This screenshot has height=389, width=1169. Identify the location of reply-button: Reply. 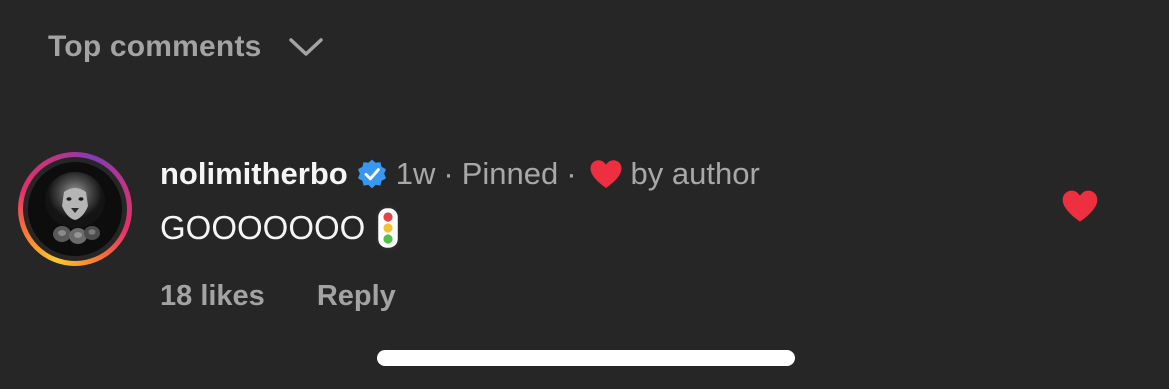
(356, 296).